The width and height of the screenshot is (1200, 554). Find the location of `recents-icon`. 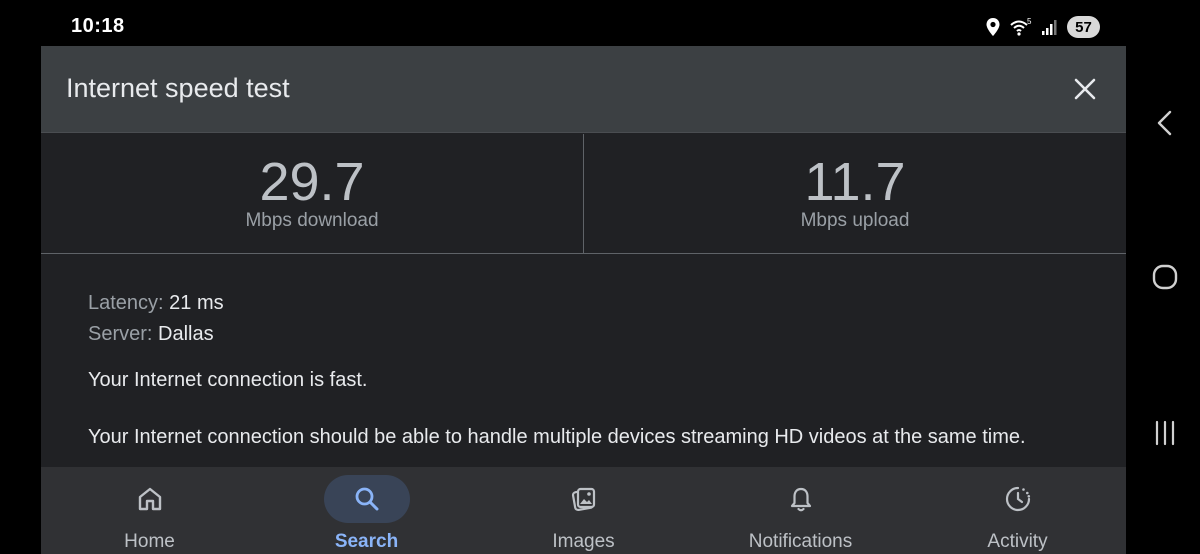

recents-icon is located at coordinates (1165, 433).